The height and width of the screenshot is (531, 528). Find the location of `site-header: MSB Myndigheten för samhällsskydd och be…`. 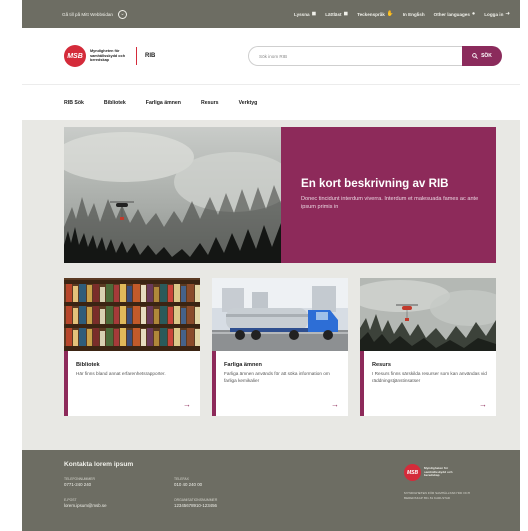

site-header: MSB Myndigheten för samhällsskydd och be… is located at coordinates (271, 56).